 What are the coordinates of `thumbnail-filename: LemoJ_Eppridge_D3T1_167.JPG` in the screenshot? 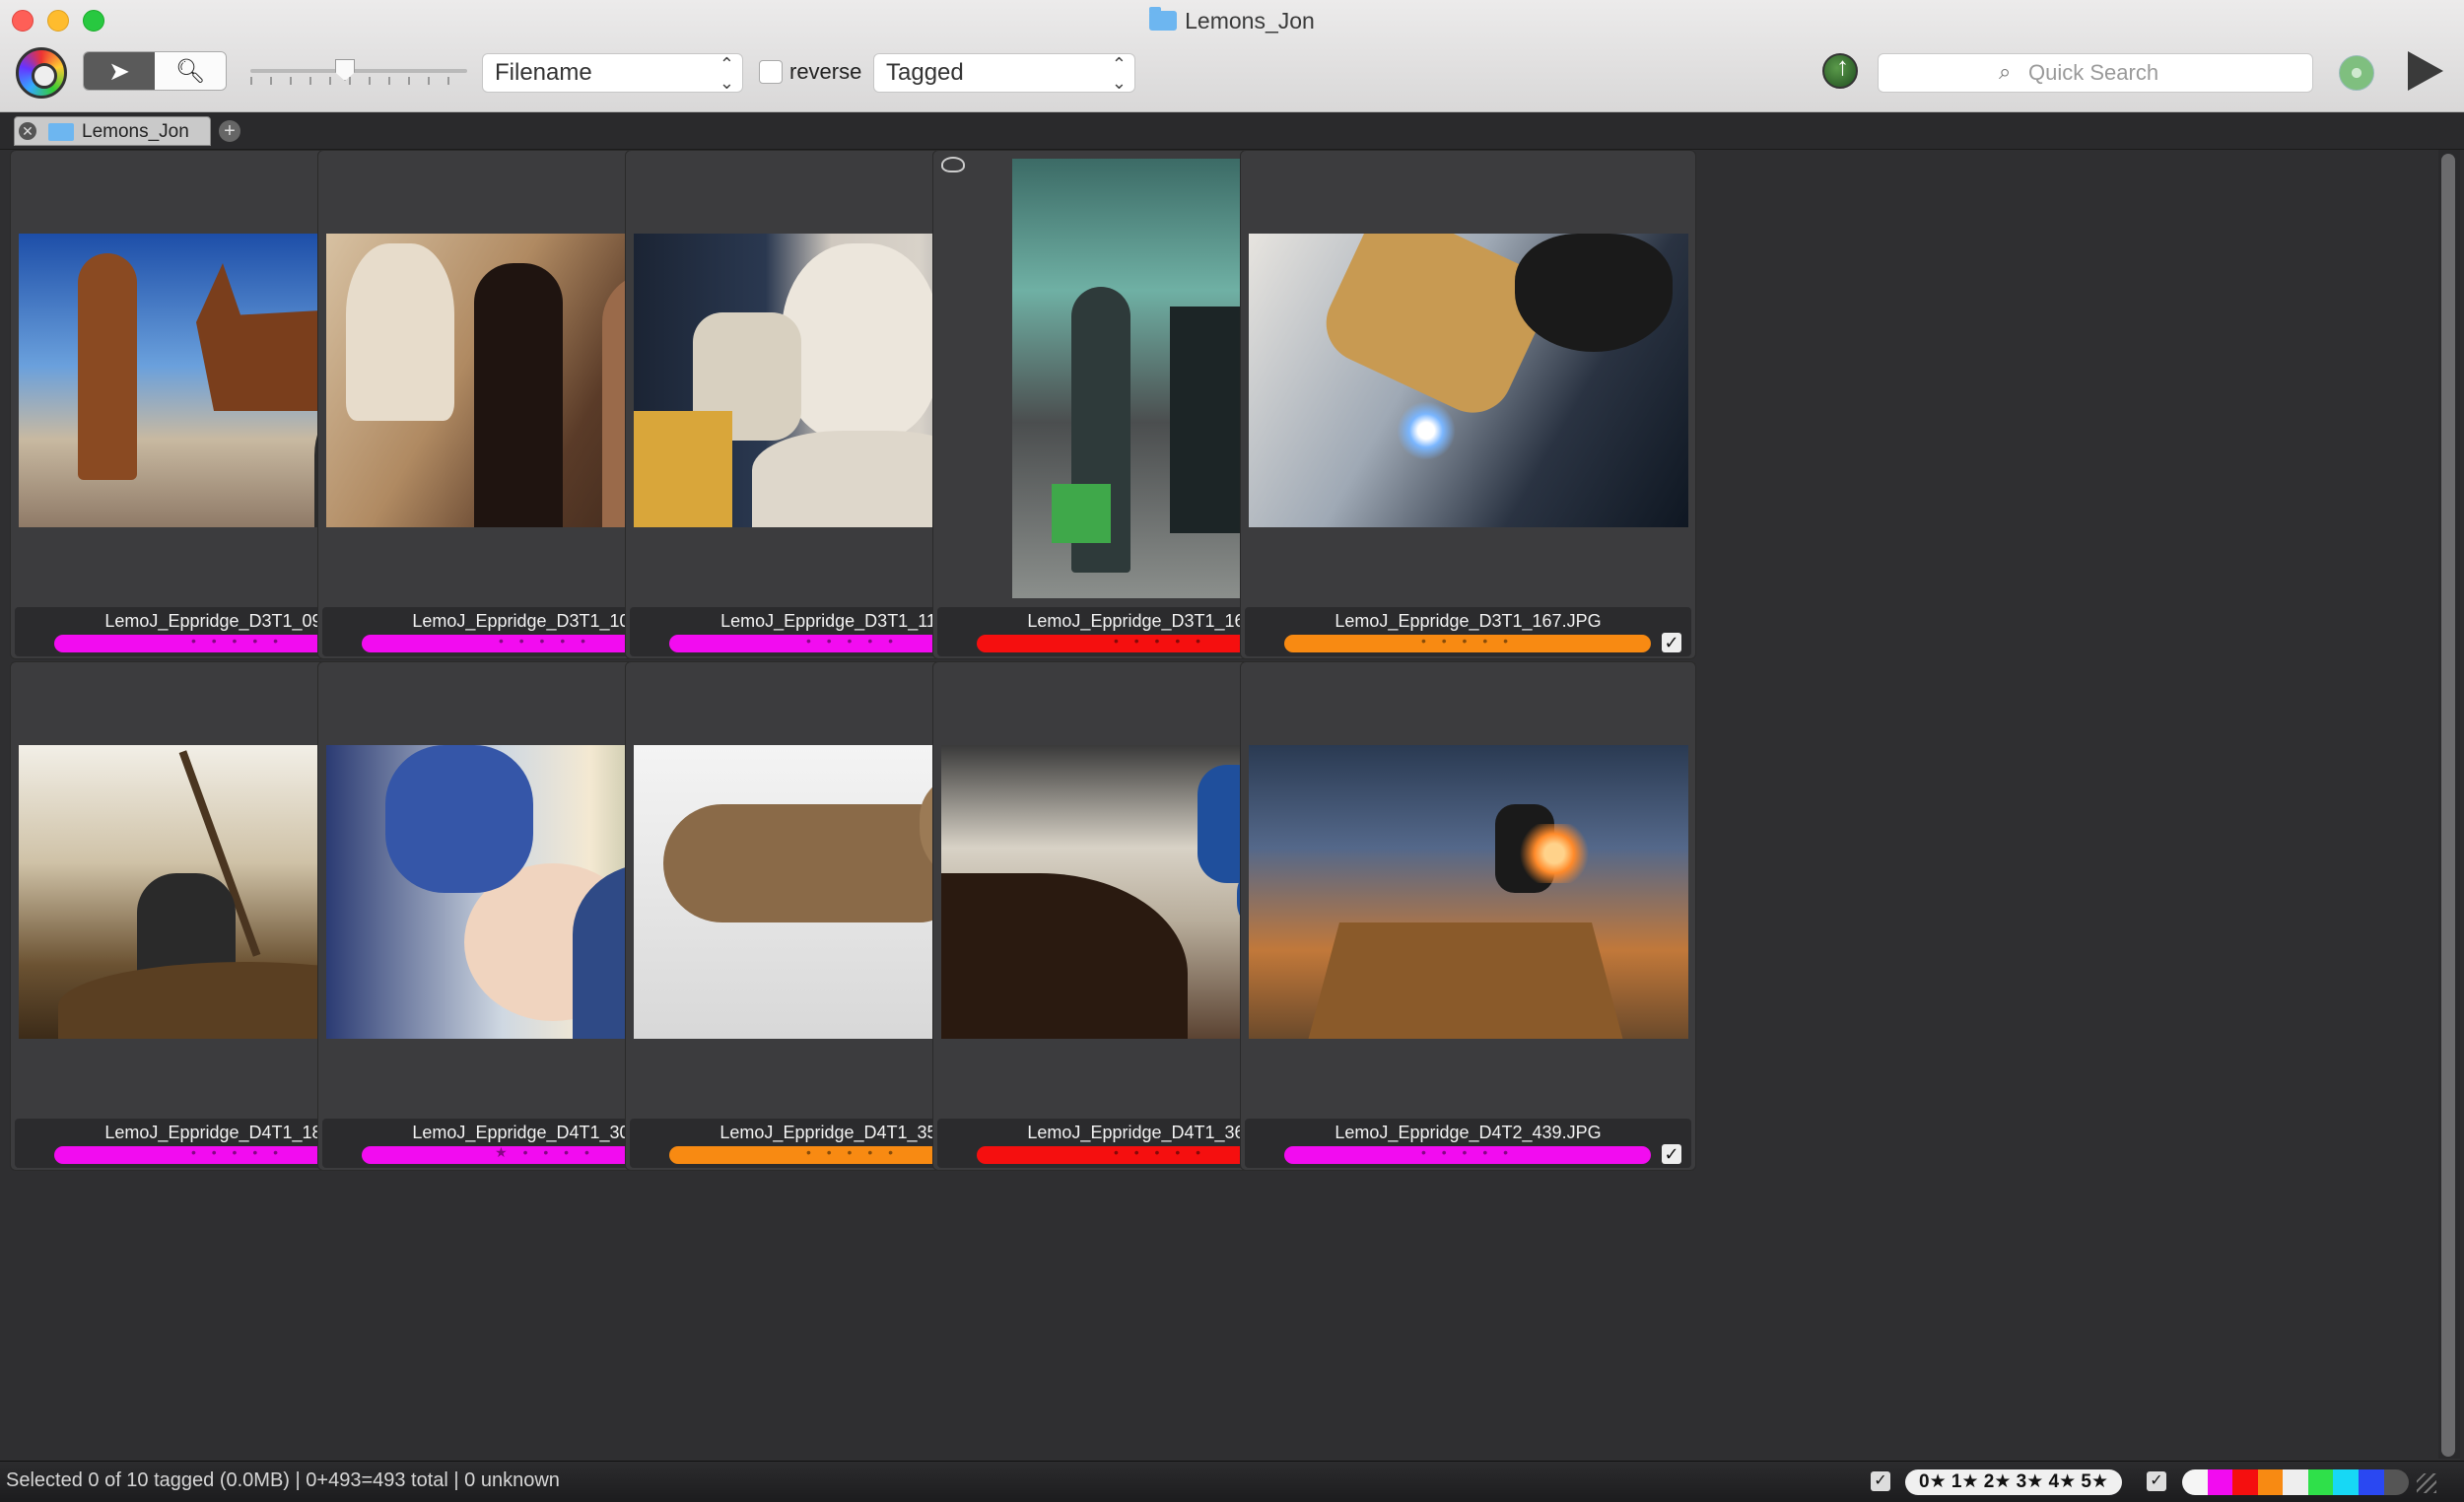 It's located at (1468, 621).